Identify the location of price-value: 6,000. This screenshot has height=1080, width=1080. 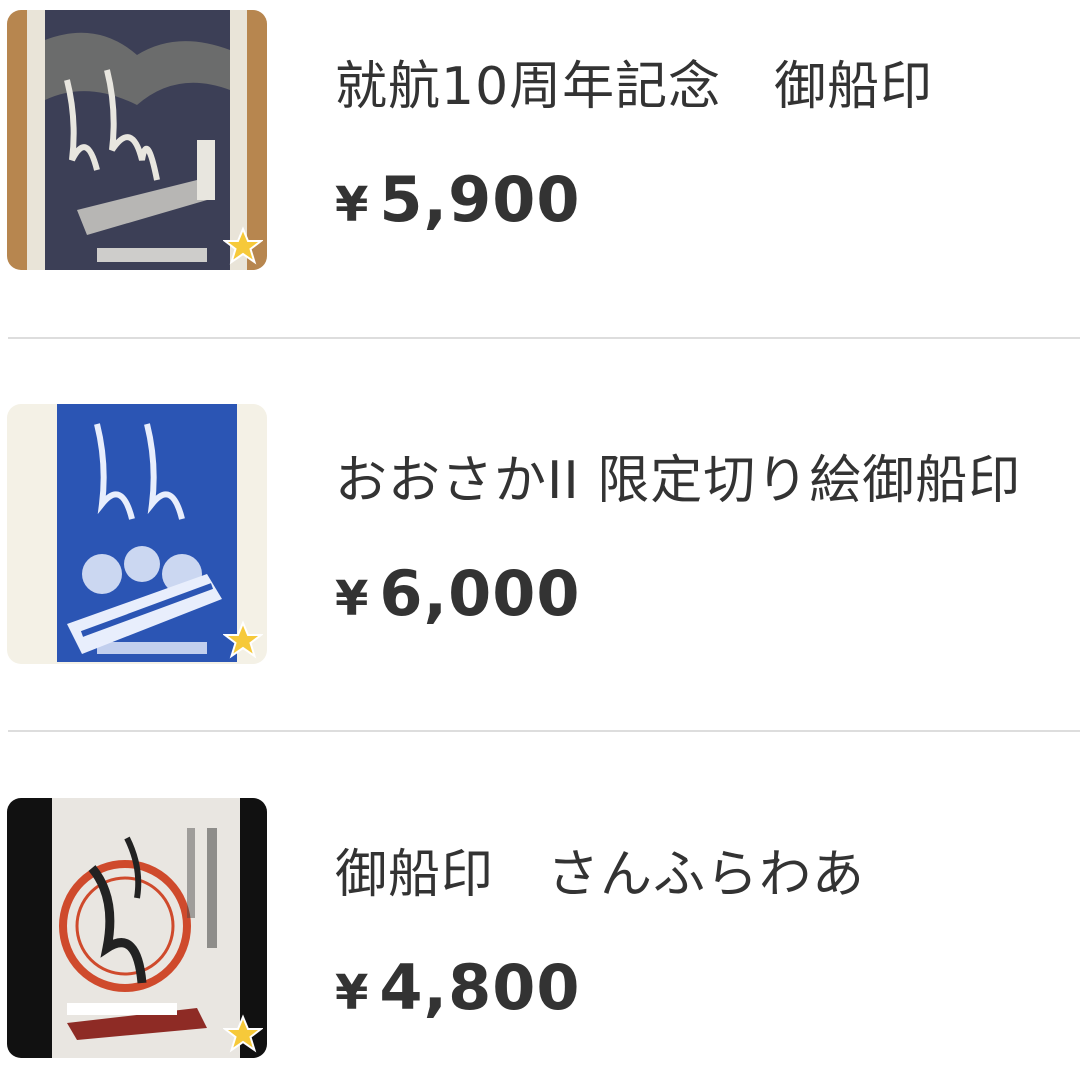
(480, 593).